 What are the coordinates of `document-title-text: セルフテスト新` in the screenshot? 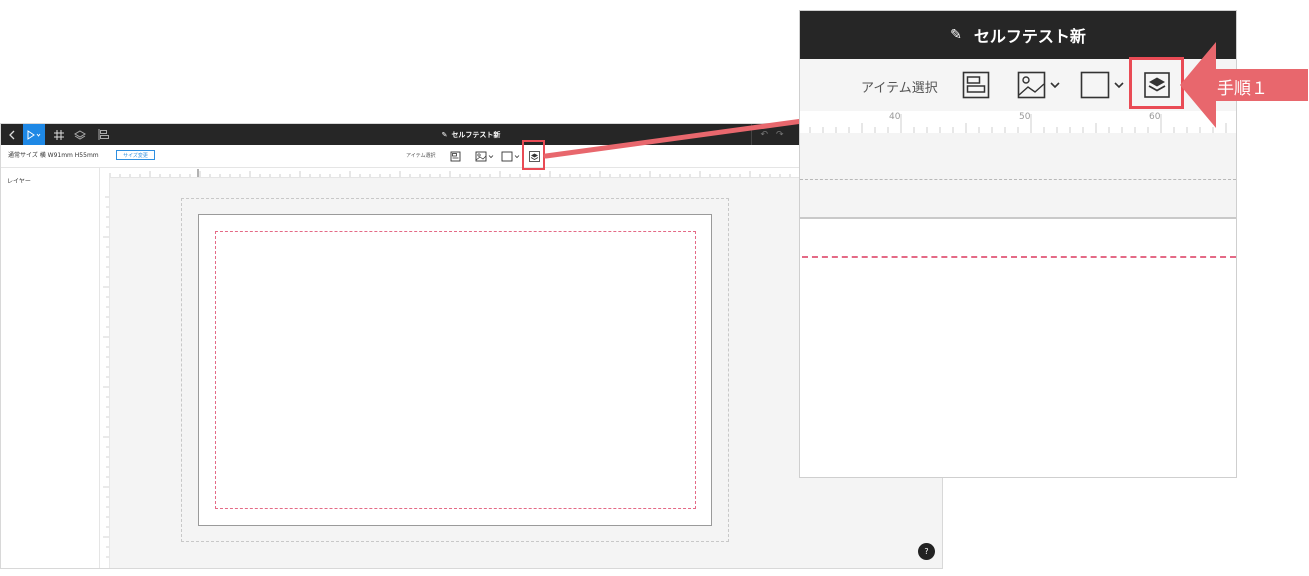 It's located at (476, 134).